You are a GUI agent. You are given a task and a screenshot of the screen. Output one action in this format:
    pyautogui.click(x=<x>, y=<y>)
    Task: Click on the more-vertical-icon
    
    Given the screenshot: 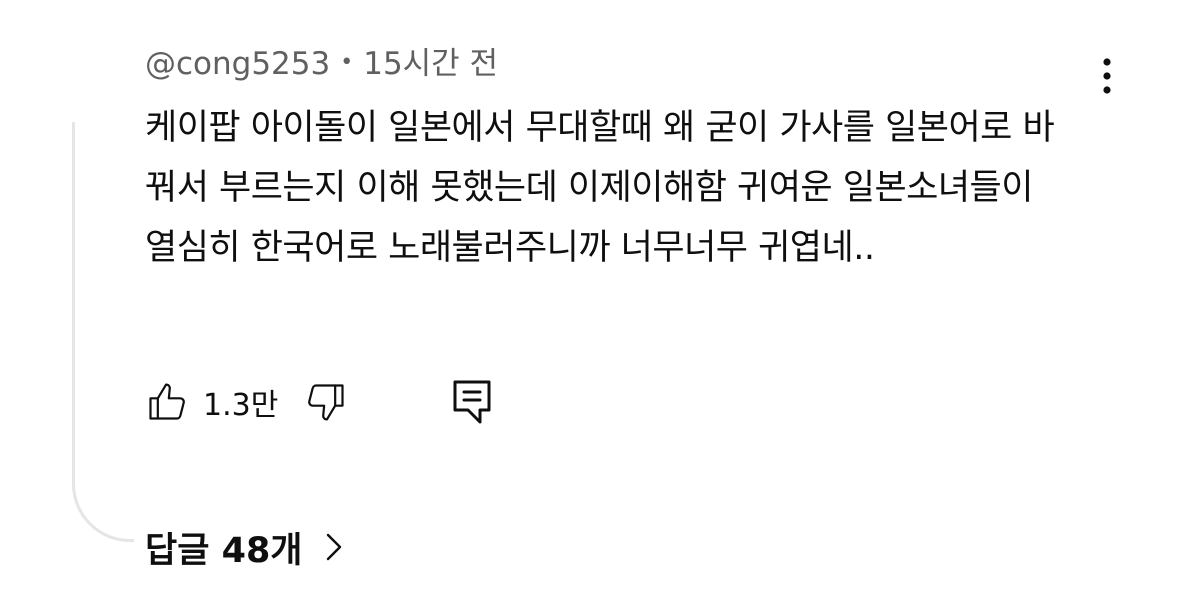 What is the action you would take?
    pyautogui.click(x=1107, y=76)
    